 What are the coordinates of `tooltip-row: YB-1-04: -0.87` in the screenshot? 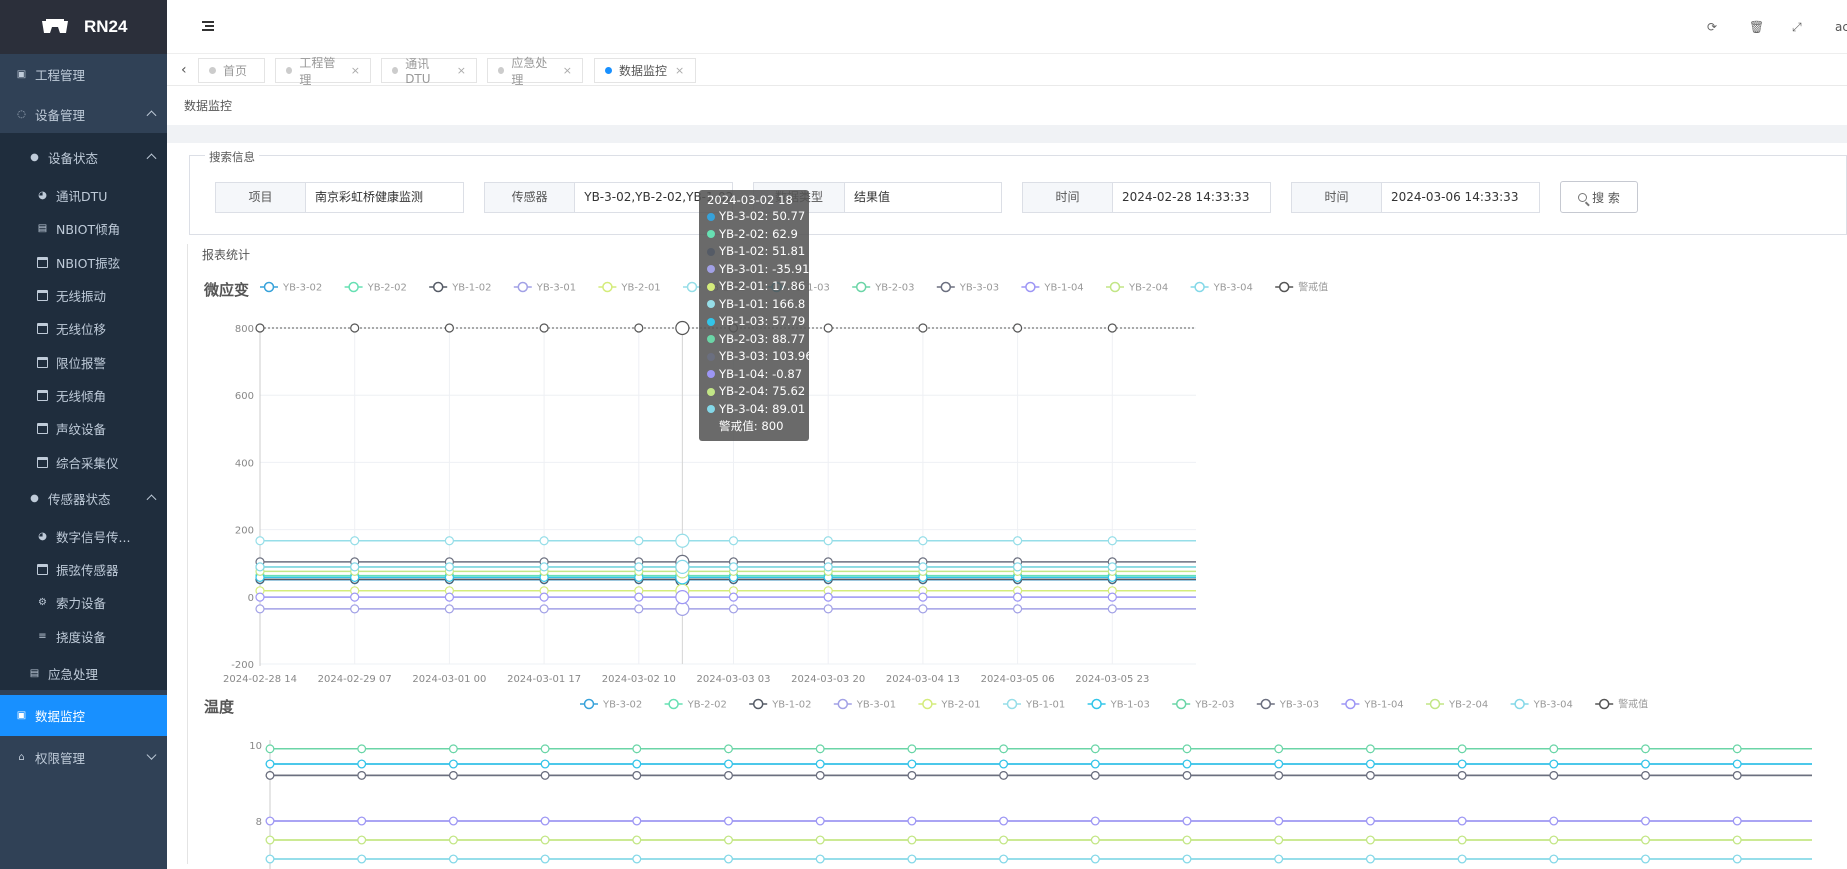 It's located at (754, 375).